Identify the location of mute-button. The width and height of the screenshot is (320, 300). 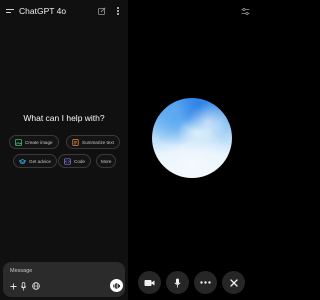
(177, 282).